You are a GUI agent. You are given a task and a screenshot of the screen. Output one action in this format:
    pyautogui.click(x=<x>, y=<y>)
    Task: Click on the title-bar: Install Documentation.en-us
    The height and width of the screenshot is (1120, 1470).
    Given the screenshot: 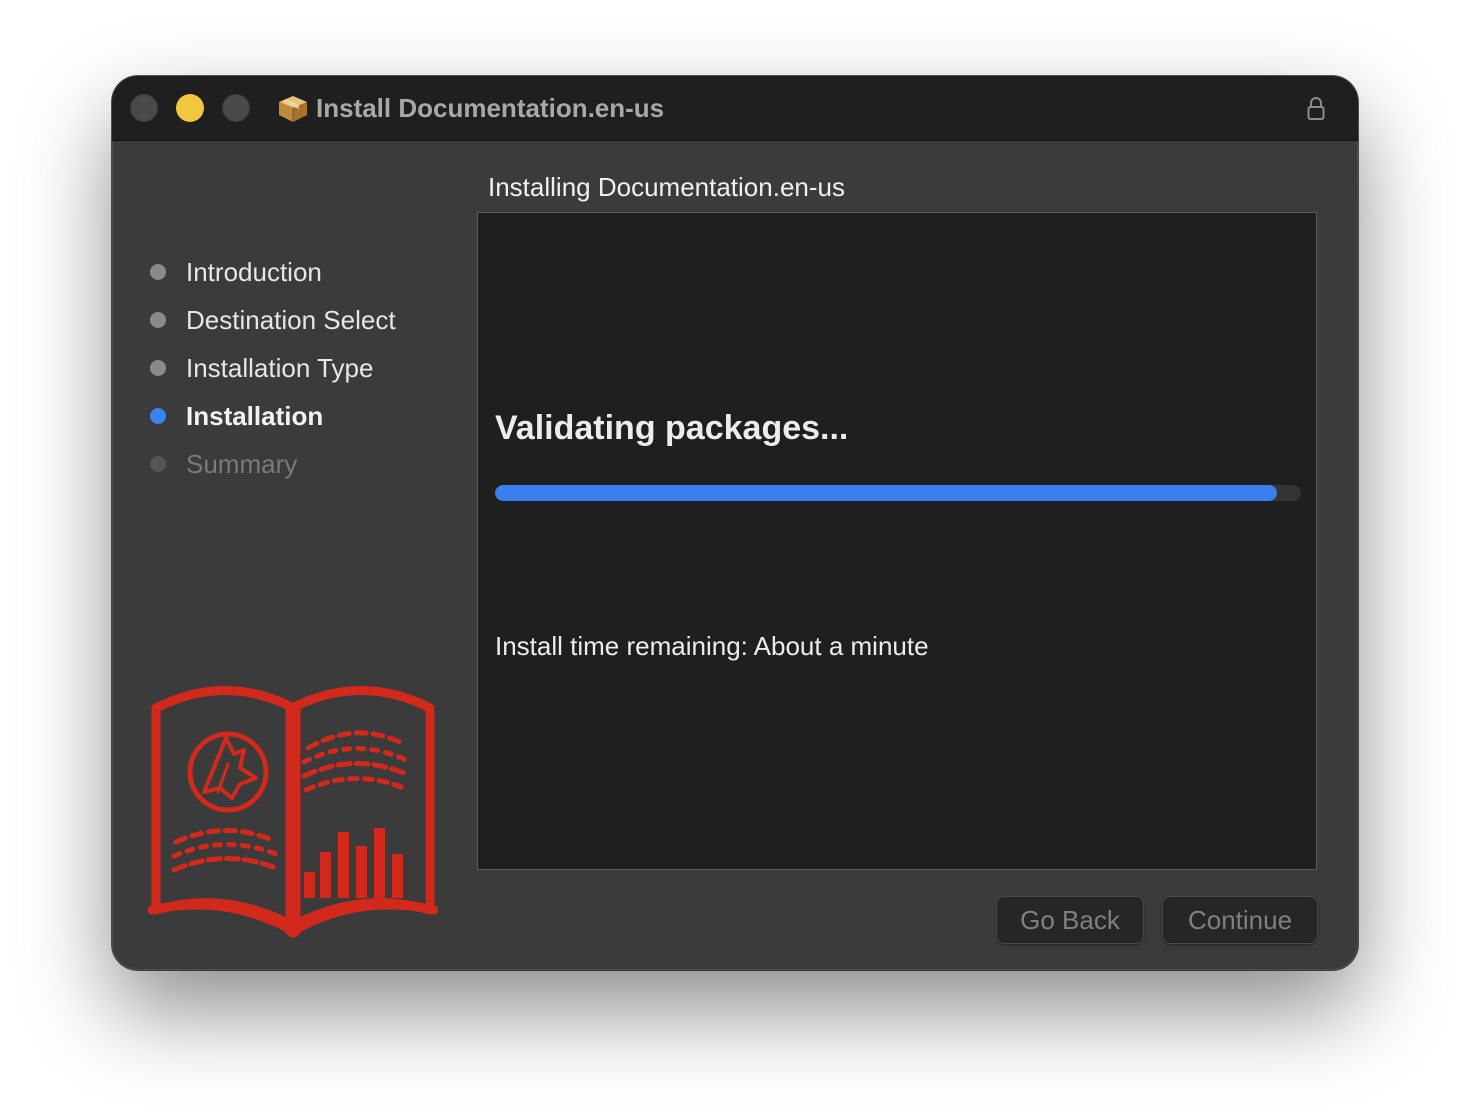 What is the action you would take?
    pyautogui.click(x=735, y=108)
    